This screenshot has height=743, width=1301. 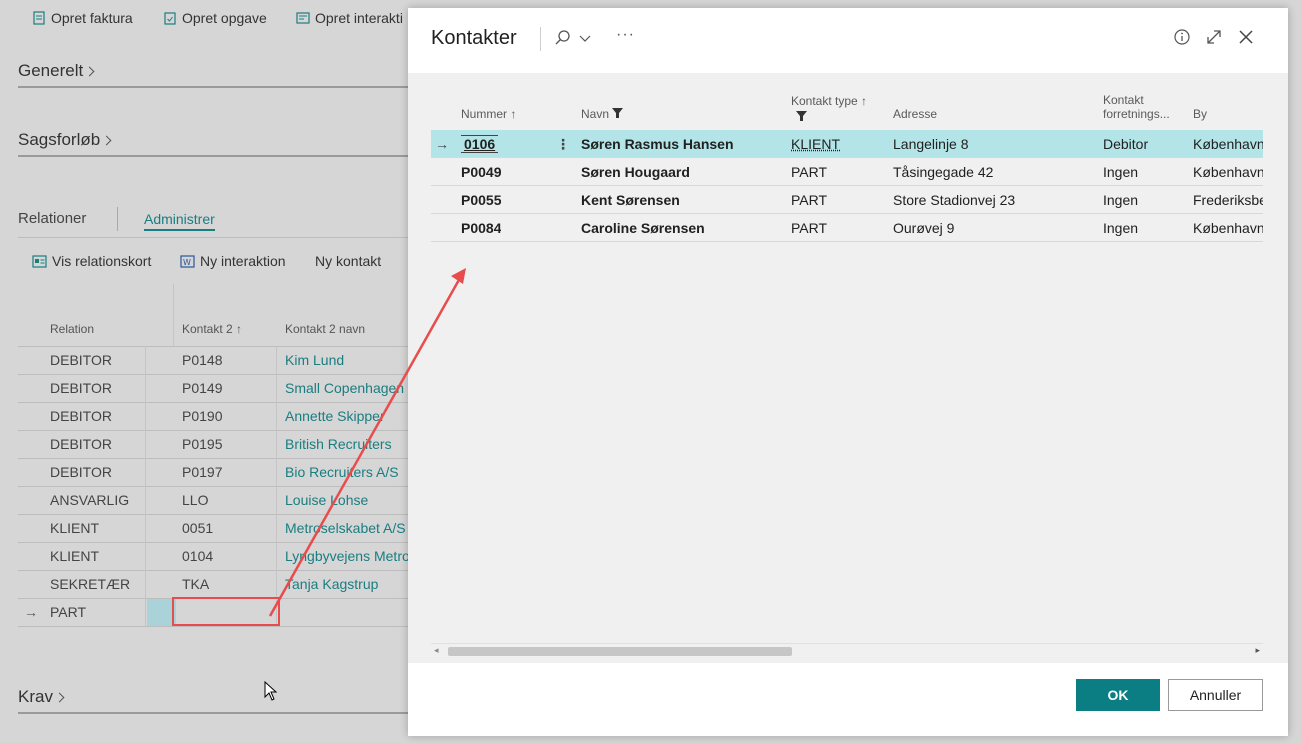 What do you see at coordinates (630, 200) in the screenshot?
I see `navn-cell: Kent Sørensen` at bounding box center [630, 200].